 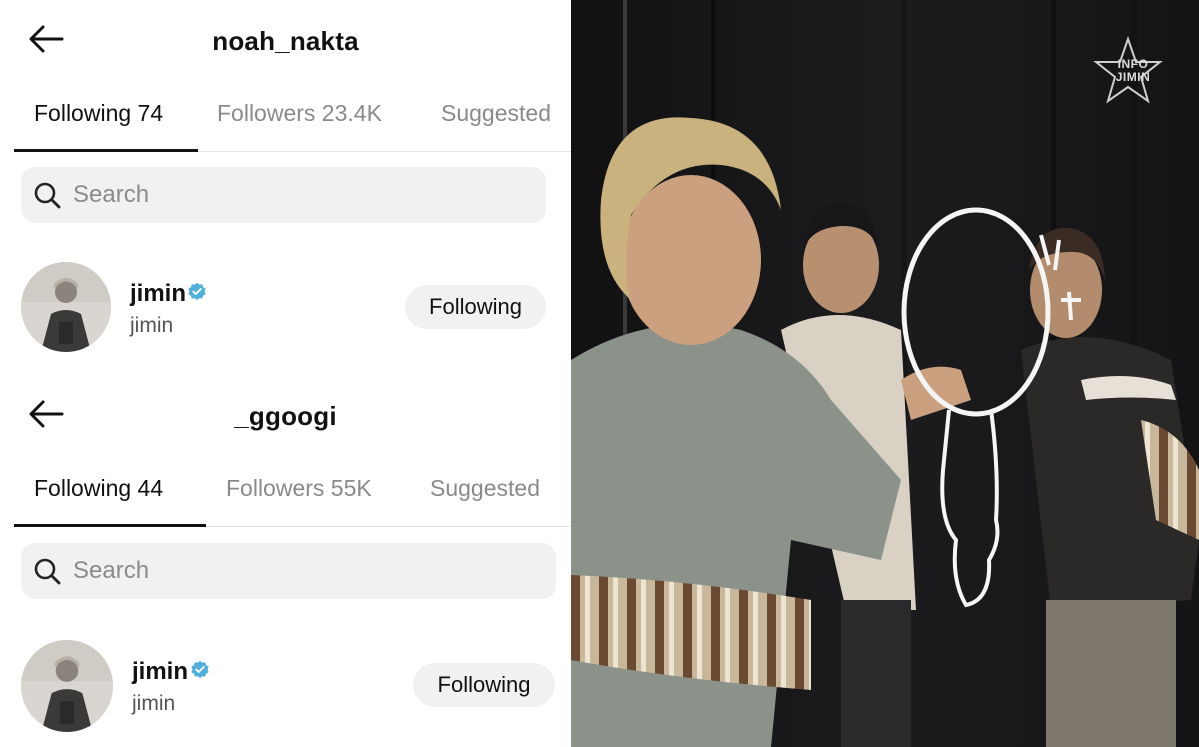 What do you see at coordinates (98, 113) in the screenshot?
I see `tab-following: Following 74` at bounding box center [98, 113].